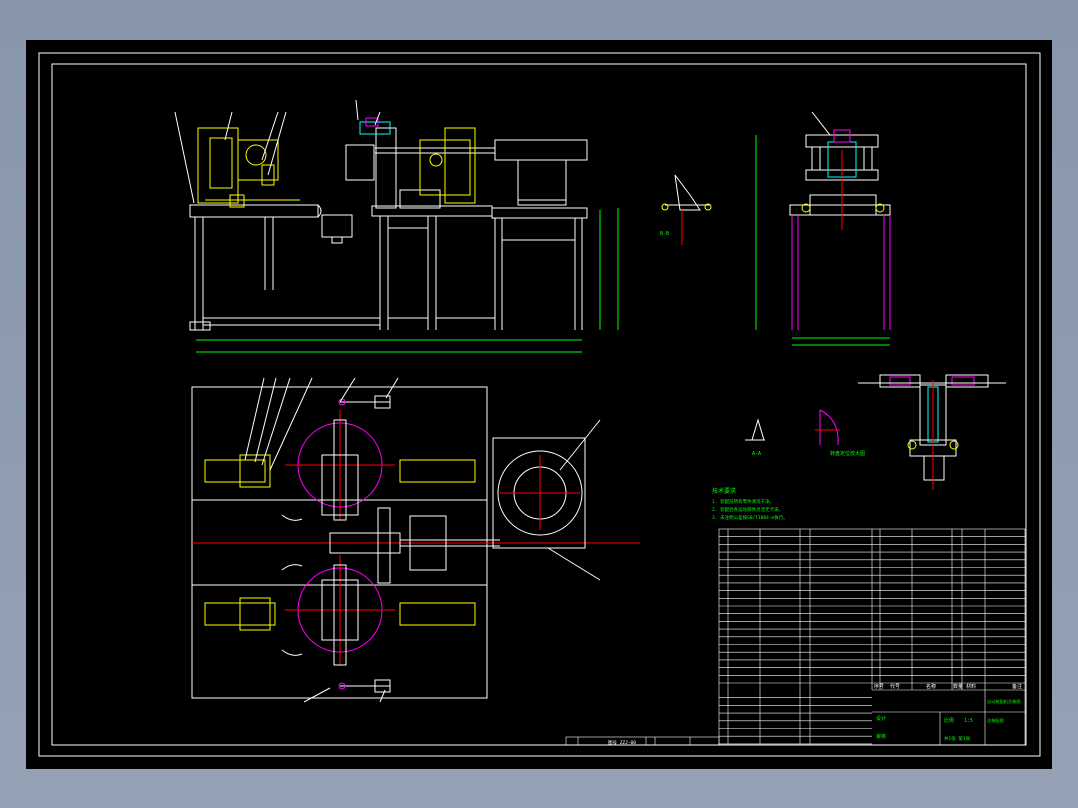 The width and height of the screenshot is (1078, 808). I want to click on designer-label: 设计, so click(881, 718).